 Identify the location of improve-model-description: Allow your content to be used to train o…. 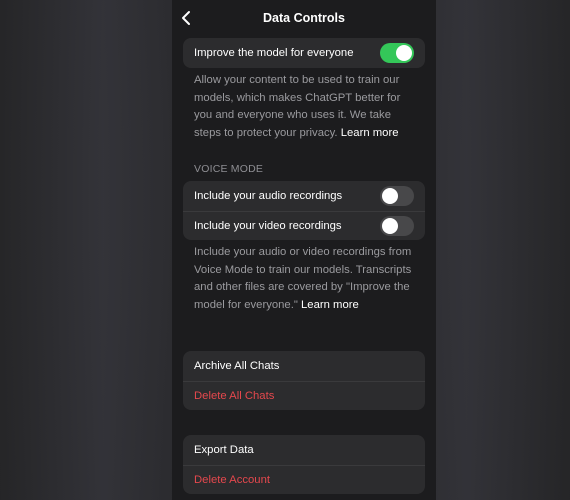
(307, 107).